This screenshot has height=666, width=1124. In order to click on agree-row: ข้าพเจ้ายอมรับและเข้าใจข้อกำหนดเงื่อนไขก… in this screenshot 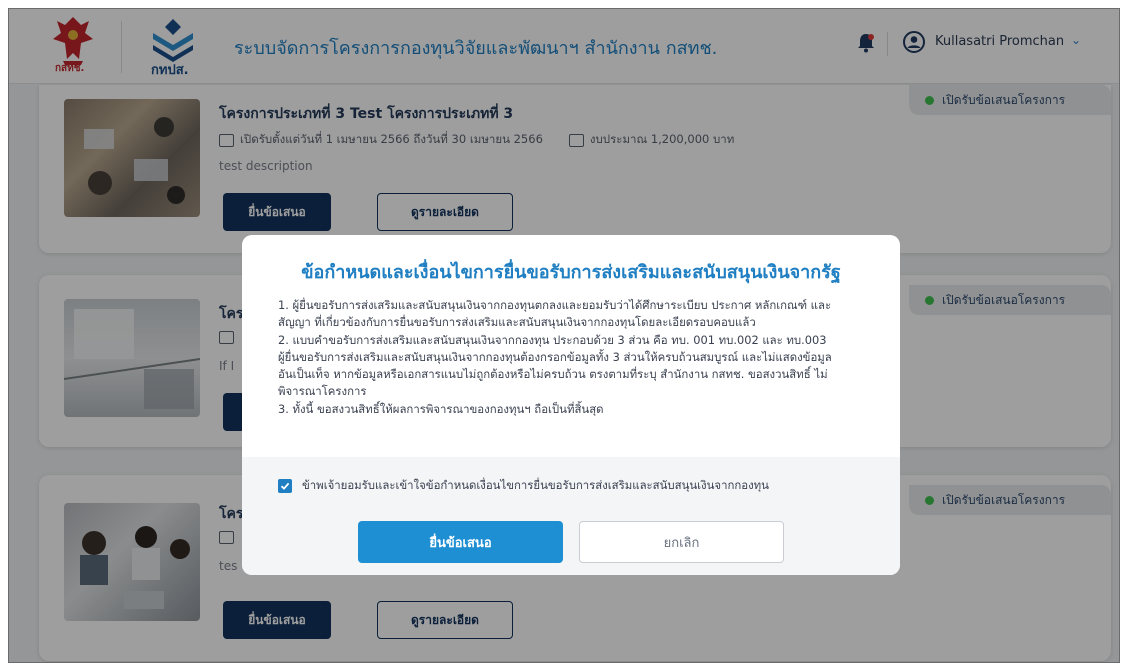, I will do `click(523, 486)`.